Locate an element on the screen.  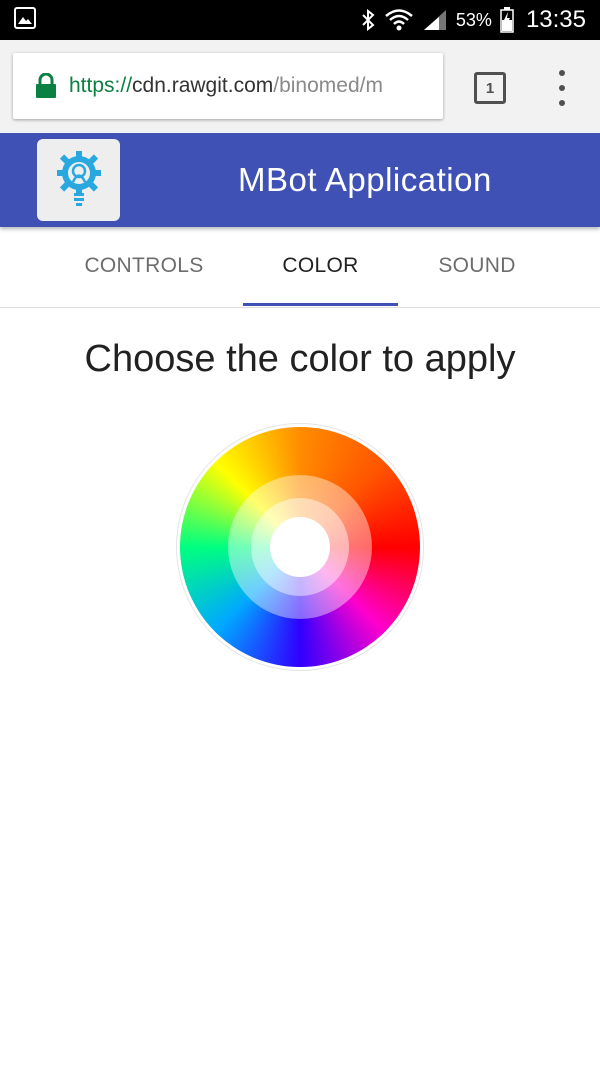
bluetooth-icon is located at coordinates (368, 20).